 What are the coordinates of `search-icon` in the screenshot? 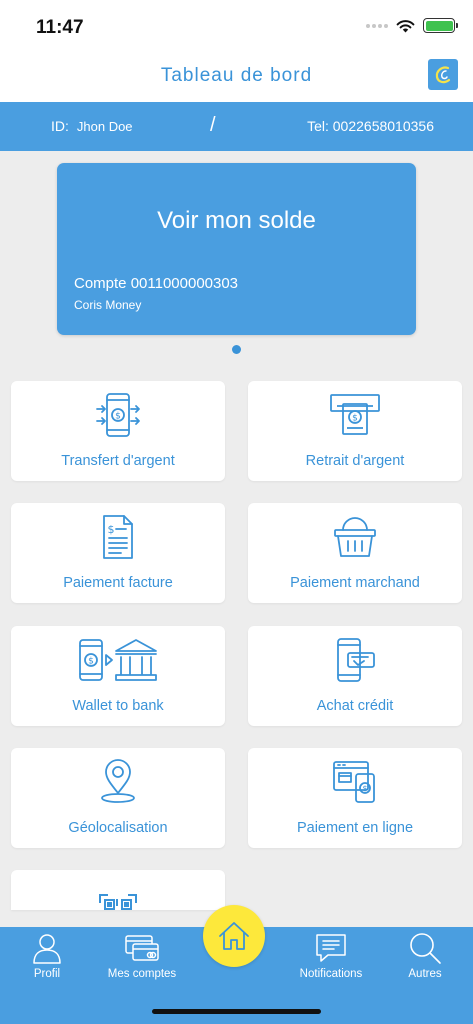 It's located at (425, 948).